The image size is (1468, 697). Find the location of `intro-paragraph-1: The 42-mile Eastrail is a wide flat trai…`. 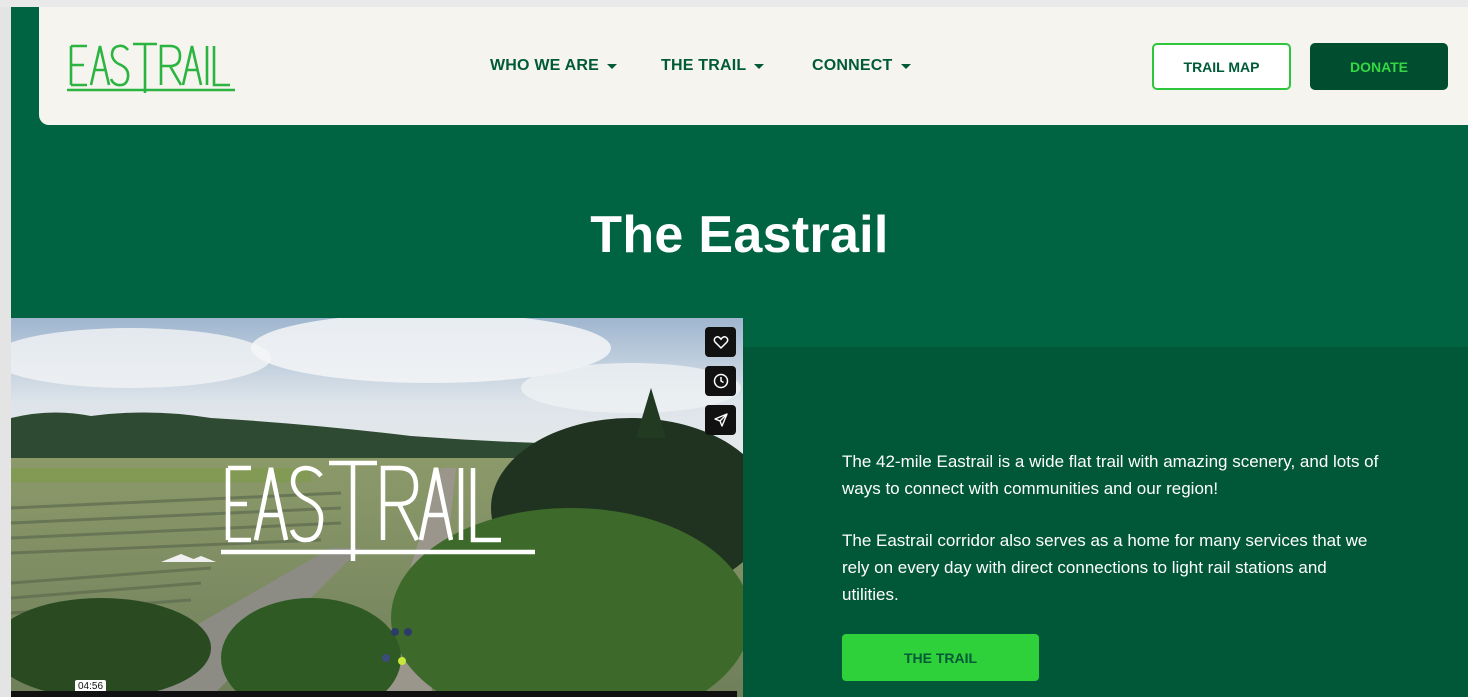

intro-paragraph-1: The 42-mile Eastrail is a wide flat trai… is located at coordinates (1110, 475).